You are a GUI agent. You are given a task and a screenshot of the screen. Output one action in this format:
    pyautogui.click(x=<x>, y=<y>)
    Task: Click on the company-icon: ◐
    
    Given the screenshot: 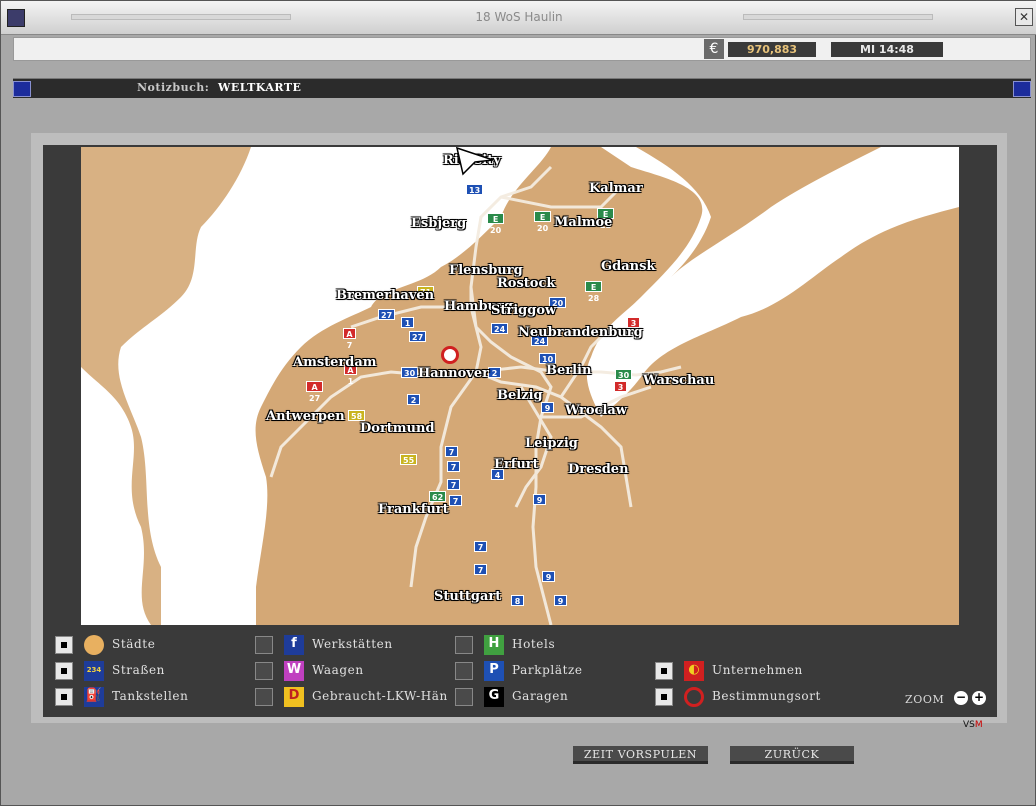 What is the action you would take?
    pyautogui.click(x=694, y=671)
    